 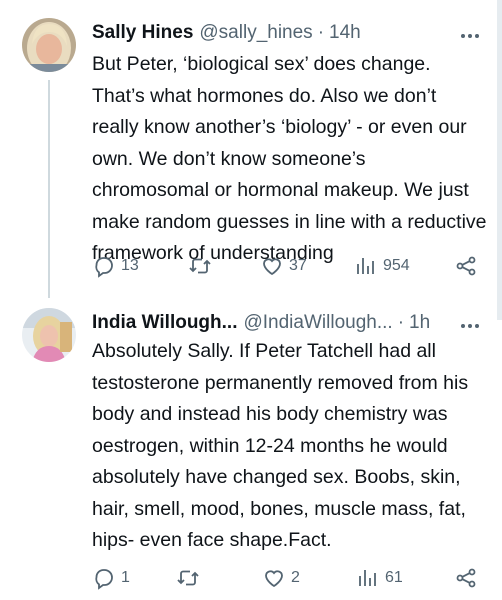 I want to click on timestamp: 1h, so click(x=419, y=323).